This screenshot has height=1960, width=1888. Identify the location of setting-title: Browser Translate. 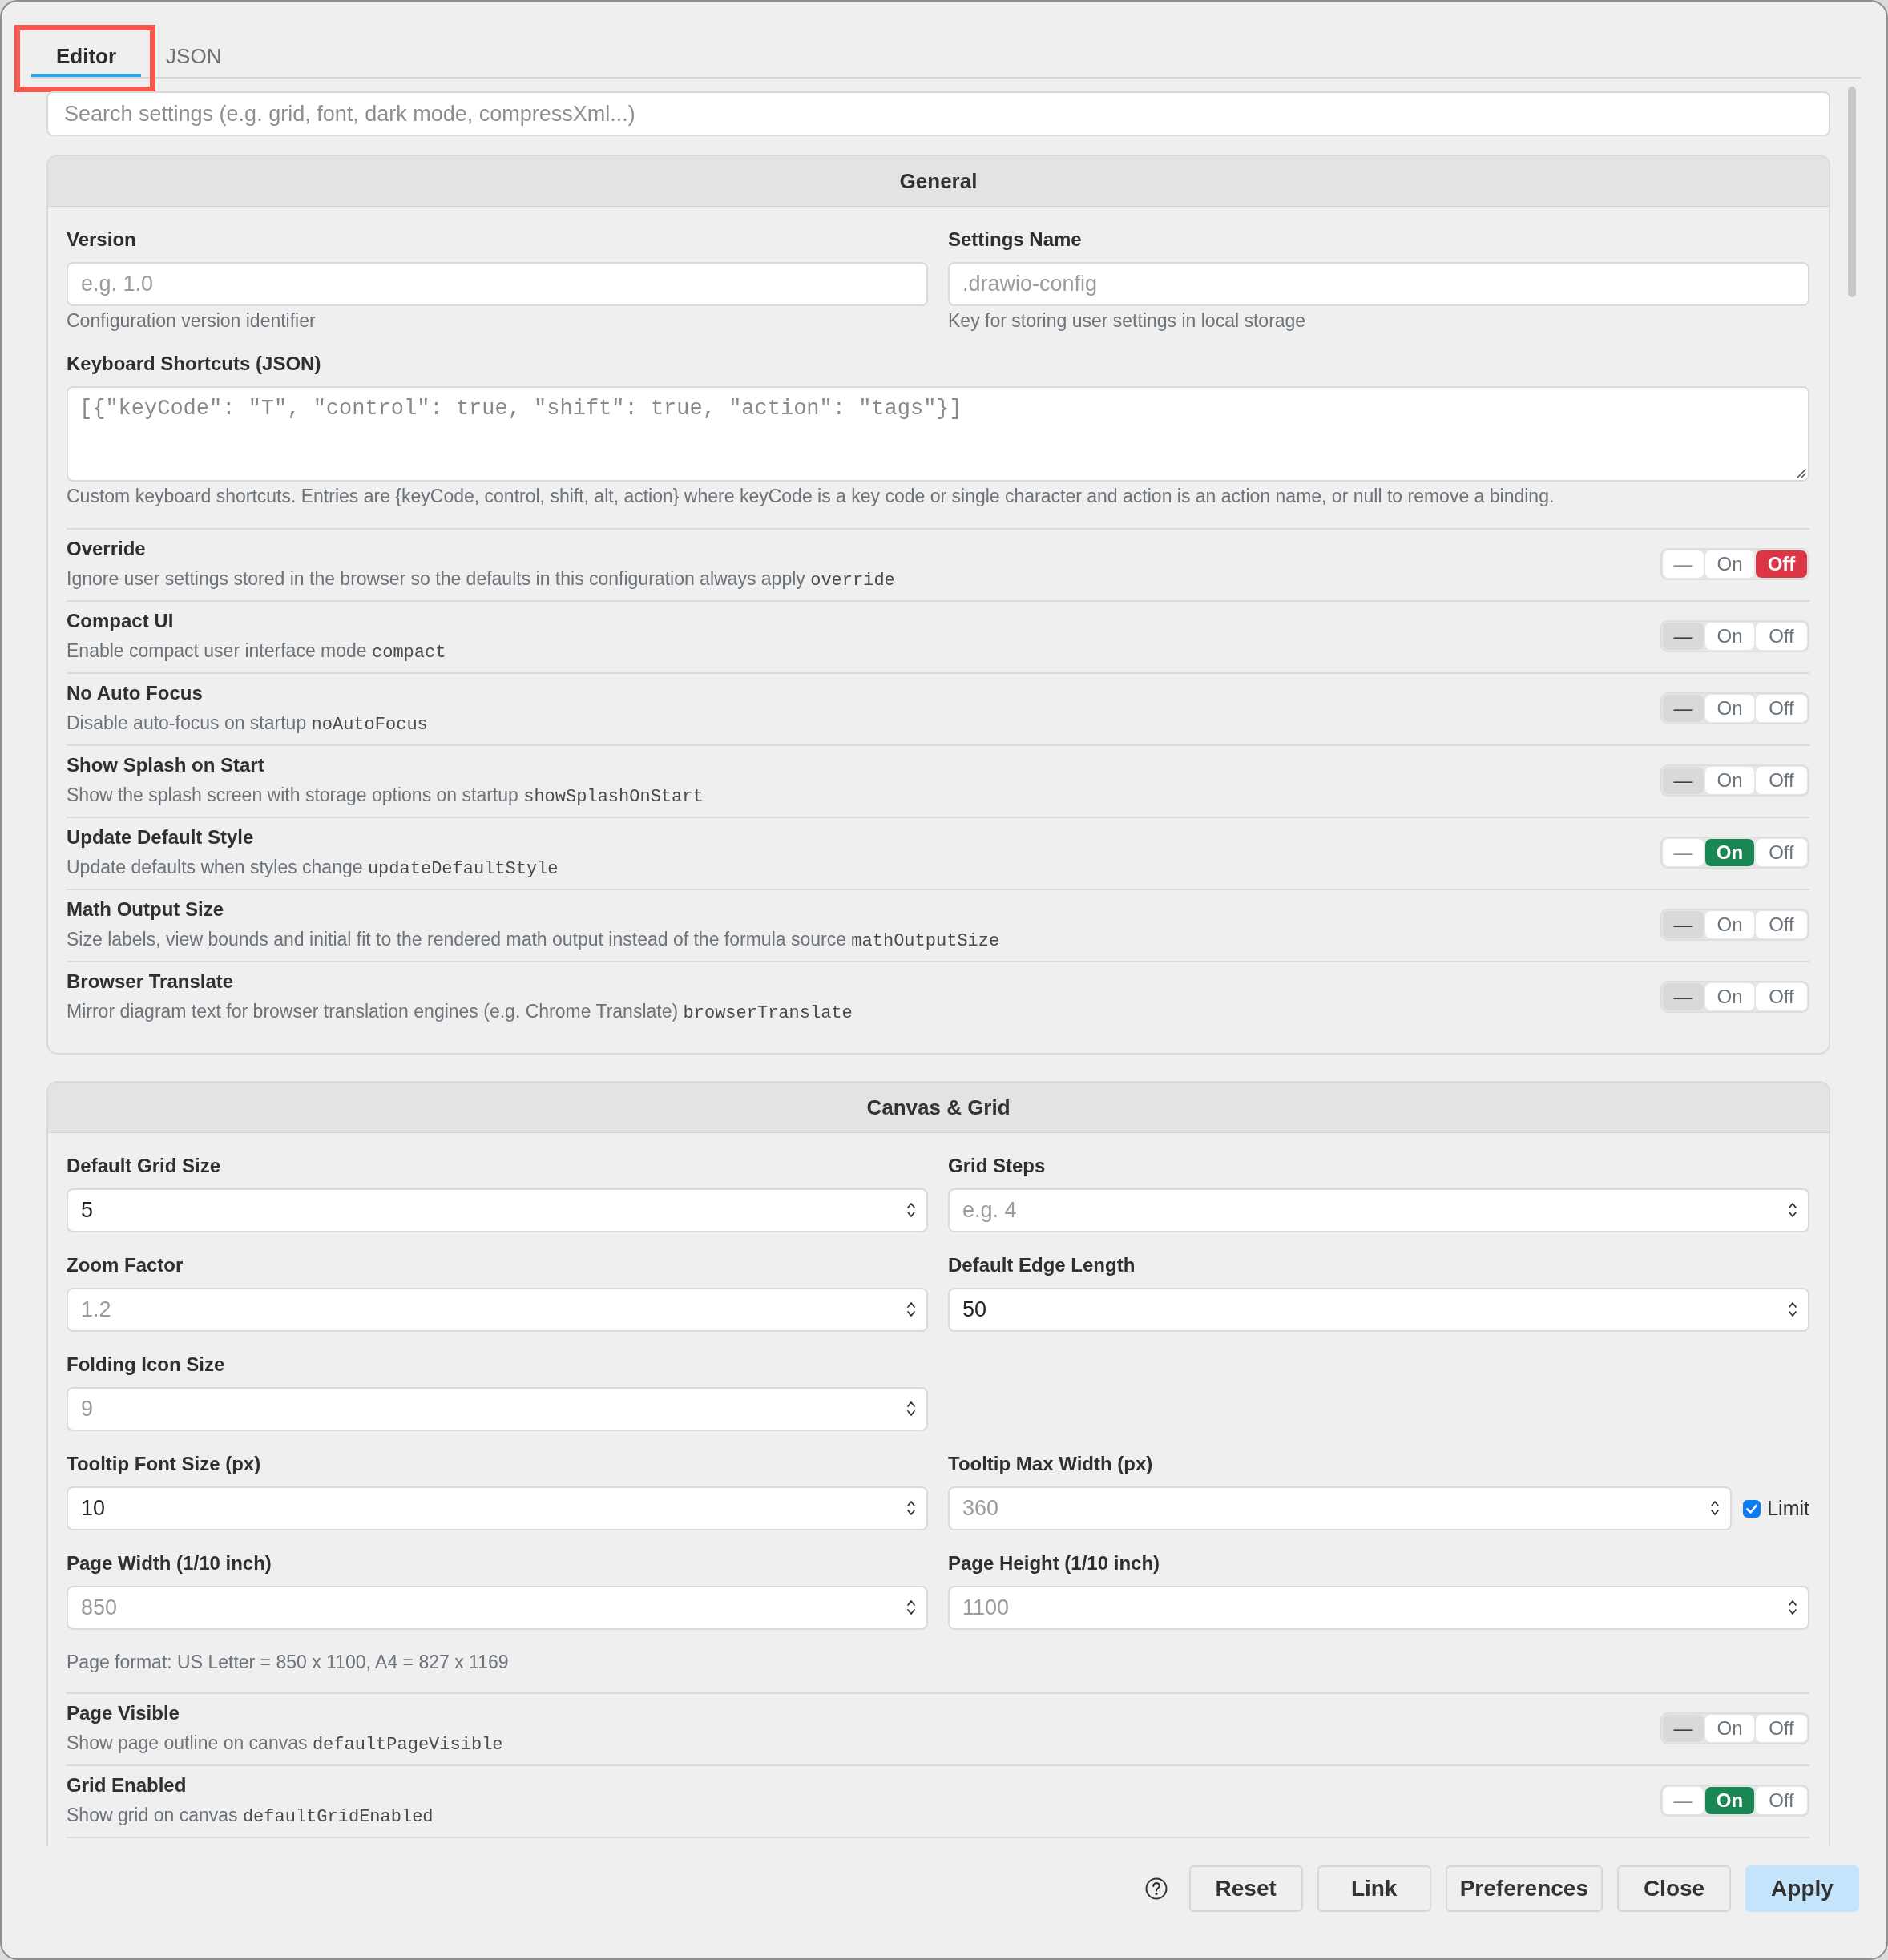
(150, 981).